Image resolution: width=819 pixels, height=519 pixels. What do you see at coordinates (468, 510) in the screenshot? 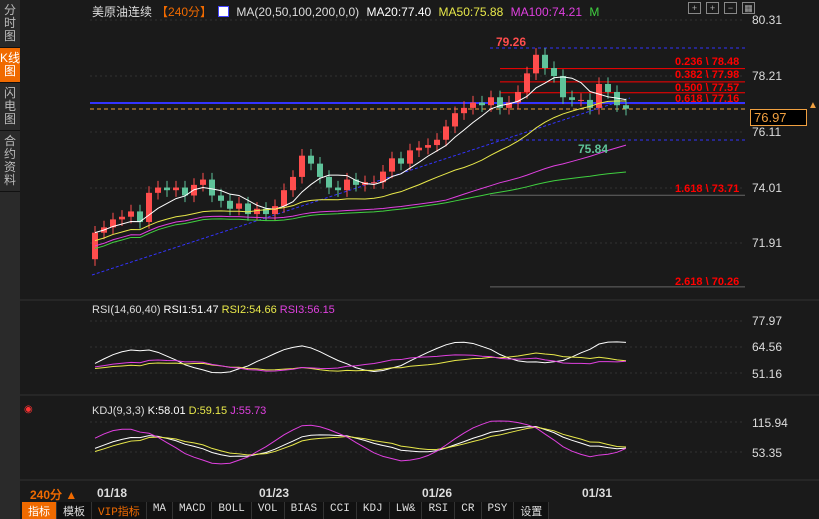
I see `indicator-tab: CR` at bounding box center [468, 510].